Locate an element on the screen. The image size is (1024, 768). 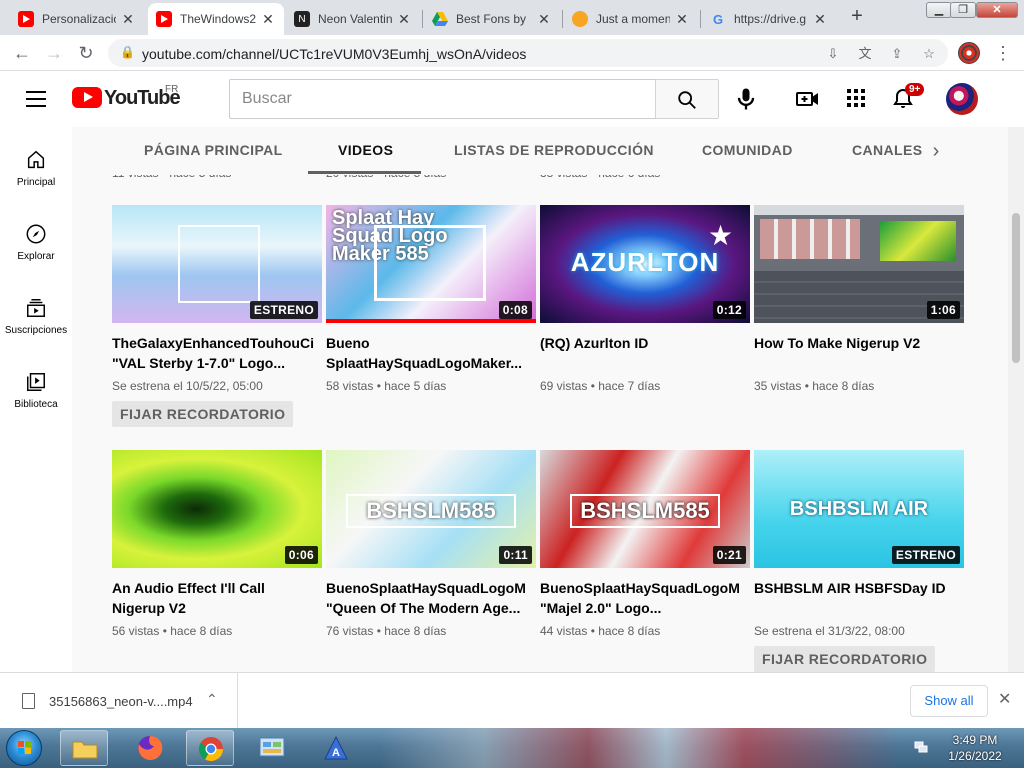
video-title-line: Bueno is located at coordinates (348, 343).